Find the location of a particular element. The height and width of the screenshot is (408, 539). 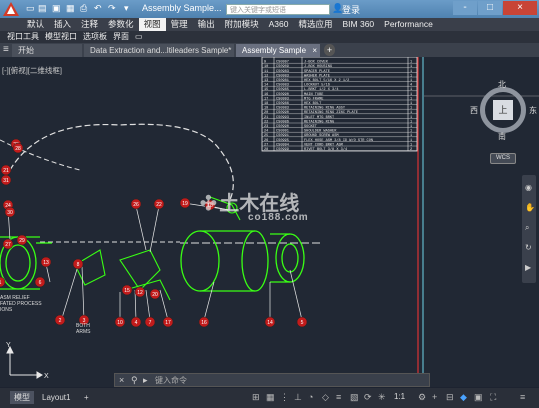

ribbon-panel-row: 视口工具 模型视口 选项板 界面 ▭ is located at coordinates (269, 37).